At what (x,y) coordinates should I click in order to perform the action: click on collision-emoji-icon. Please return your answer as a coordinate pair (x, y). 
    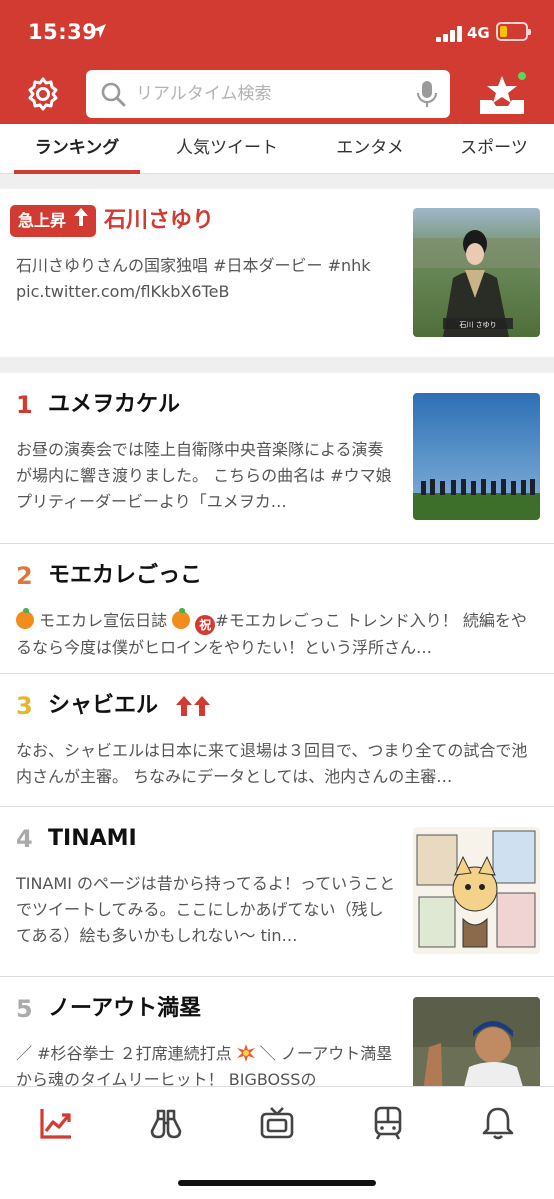
    Looking at the image, I should click on (245, 1053).